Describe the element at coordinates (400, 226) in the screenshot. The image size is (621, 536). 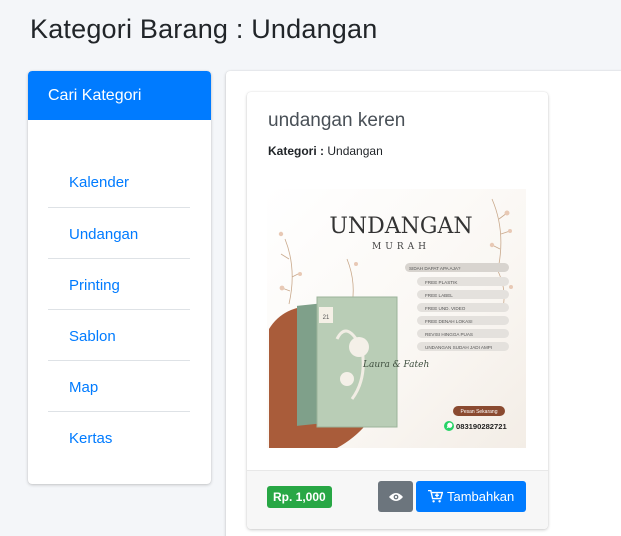
I see `poster-heading: UNDANGAN` at that location.